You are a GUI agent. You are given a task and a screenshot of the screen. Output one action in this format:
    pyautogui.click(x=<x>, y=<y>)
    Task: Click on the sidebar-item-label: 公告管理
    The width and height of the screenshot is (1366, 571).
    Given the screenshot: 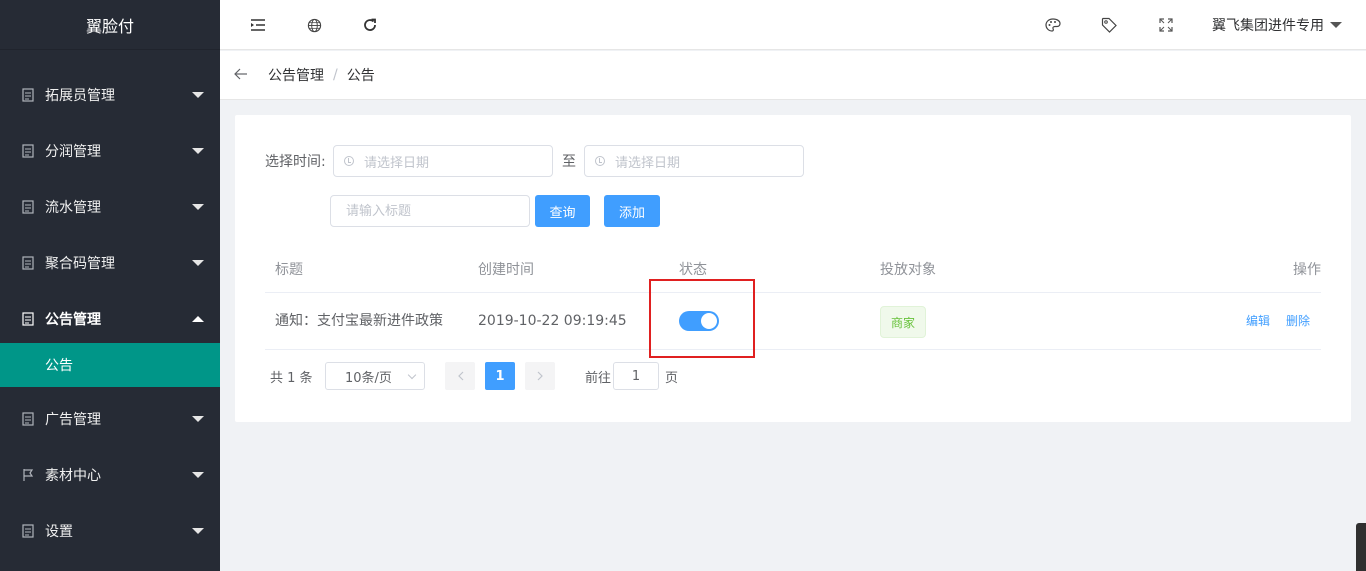 What is the action you would take?
    pyautogui.click(x=73, y=320)
    